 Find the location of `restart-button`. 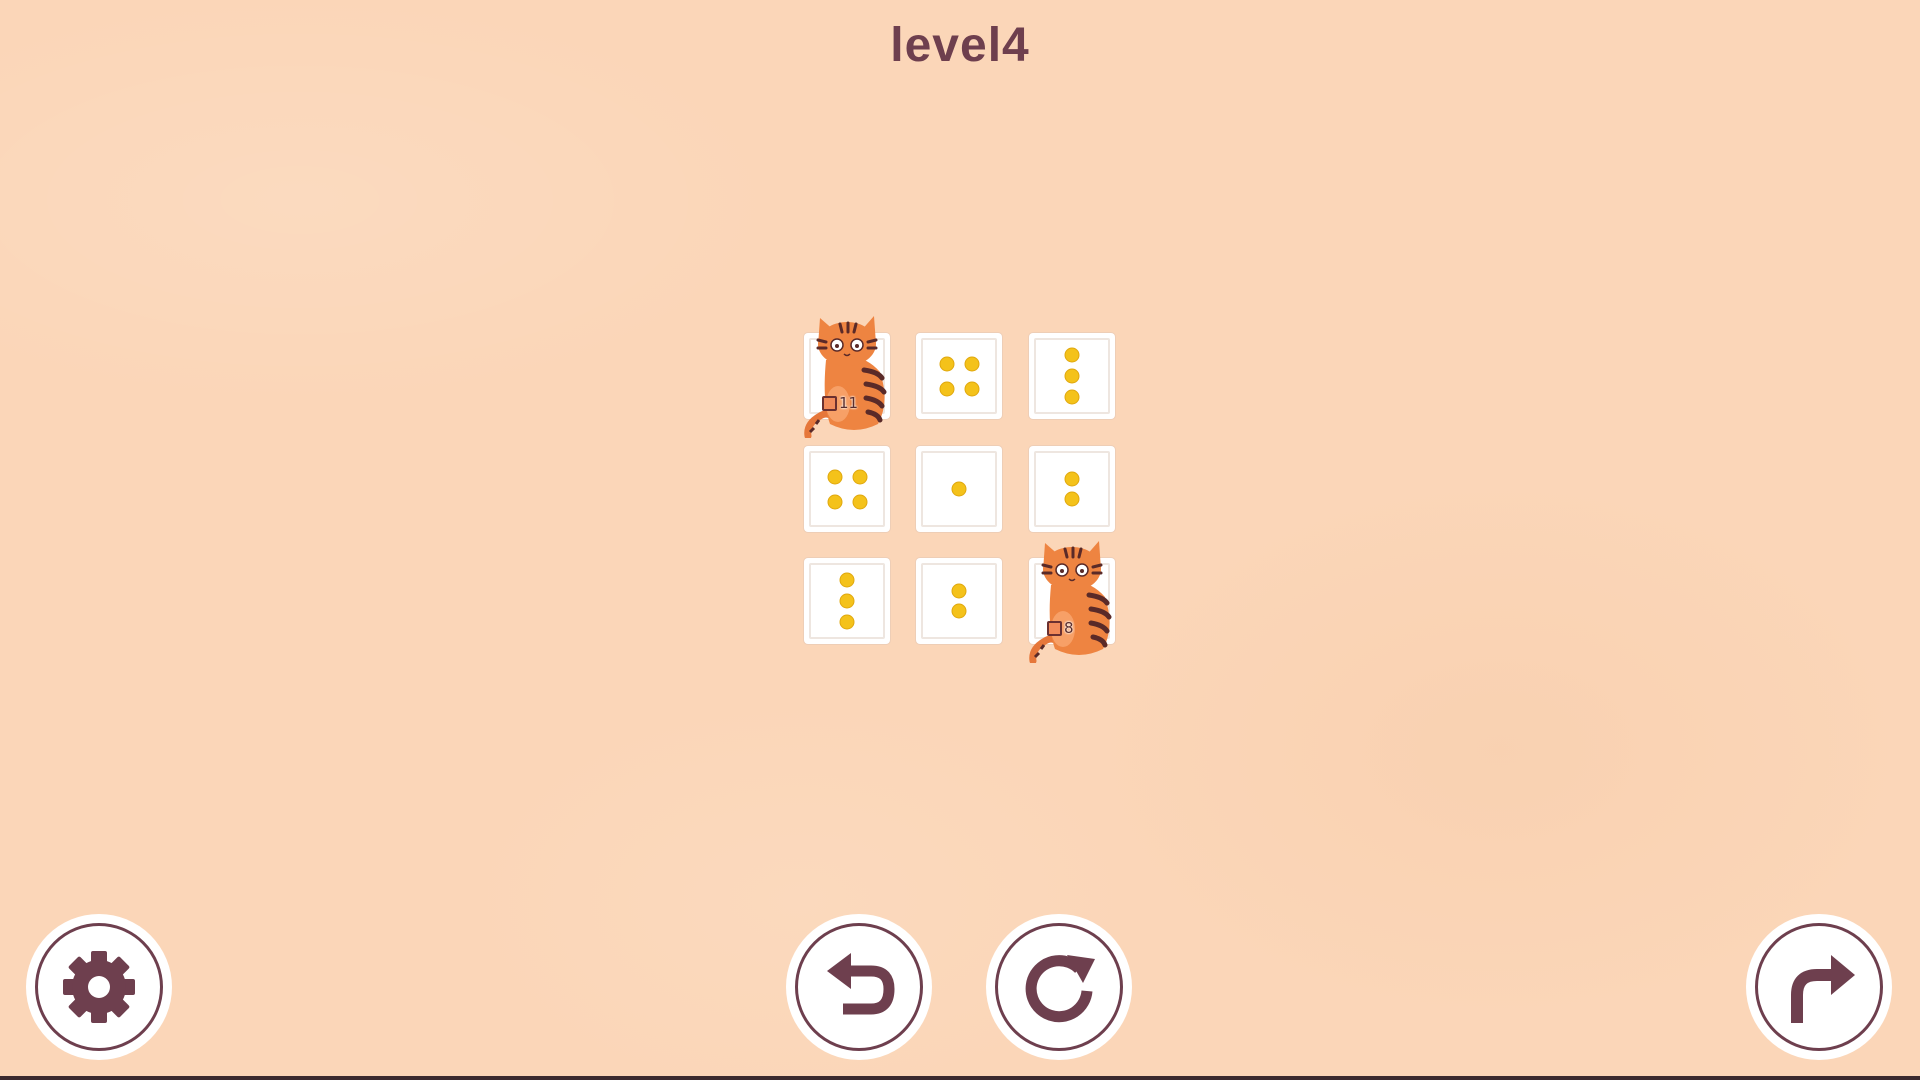

restart-button is located at coordinates (1059, 987).